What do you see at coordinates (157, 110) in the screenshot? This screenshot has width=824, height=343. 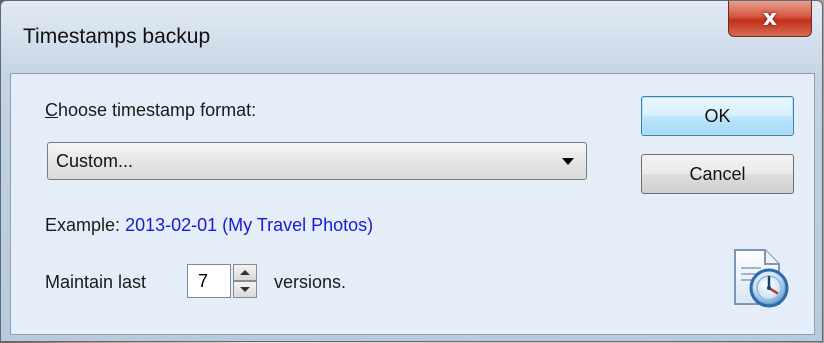 I see `format-label-rest: hoose timestamp format:` at bounding box center [157, 110].